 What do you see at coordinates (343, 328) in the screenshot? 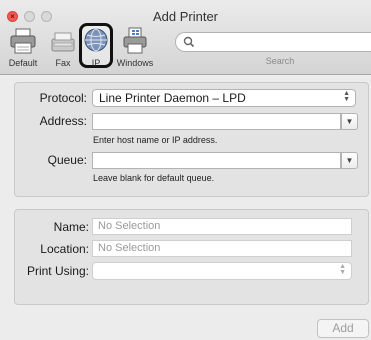
I see `add-button: Add` at bounding box center [343, 328].